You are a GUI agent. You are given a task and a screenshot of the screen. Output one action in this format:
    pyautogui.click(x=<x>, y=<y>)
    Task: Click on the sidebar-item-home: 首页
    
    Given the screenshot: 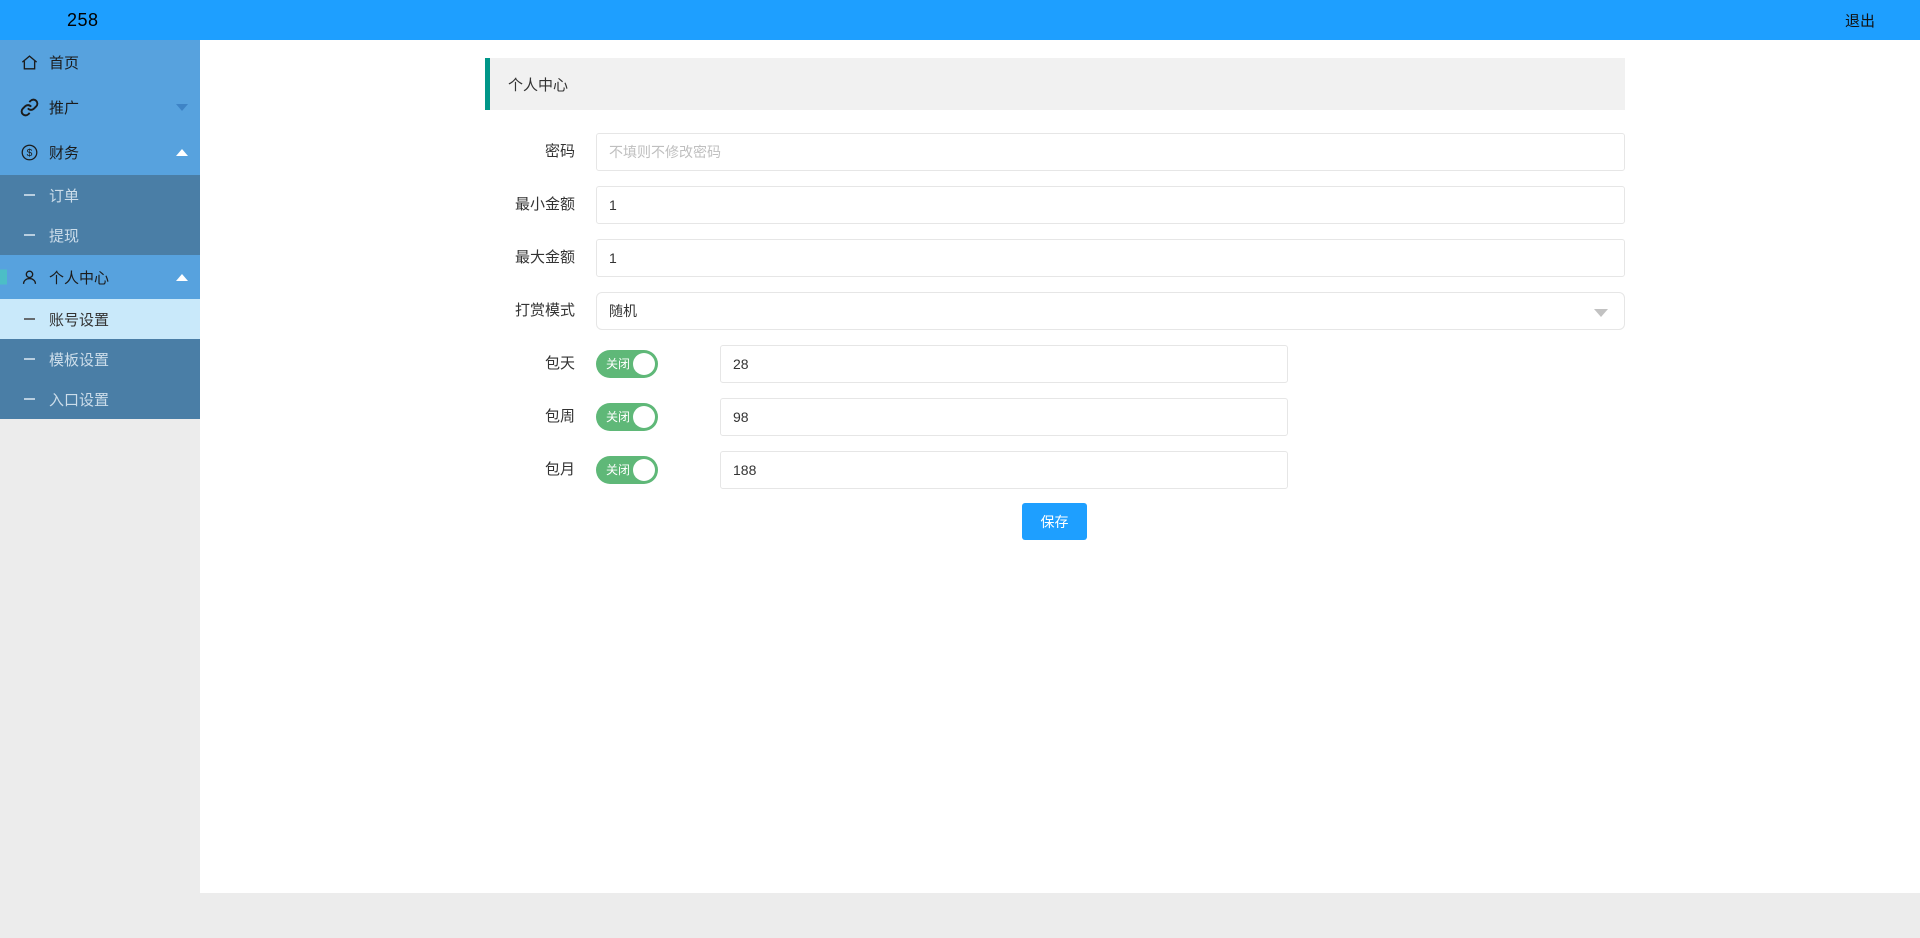 What is the action you would take?
    pyautogui.click(x=100, y=62)
    